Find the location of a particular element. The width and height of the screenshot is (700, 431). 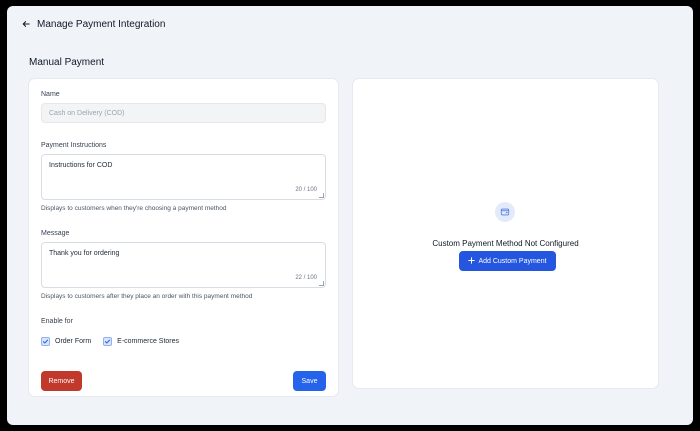

header: Manage Payment Integration is located at coordinates (93, 24).